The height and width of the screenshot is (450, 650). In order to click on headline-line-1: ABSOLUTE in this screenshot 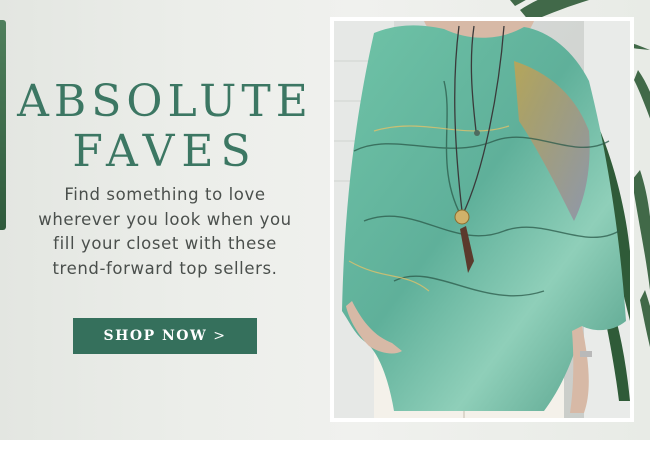, I will do `click(165, 101)`.